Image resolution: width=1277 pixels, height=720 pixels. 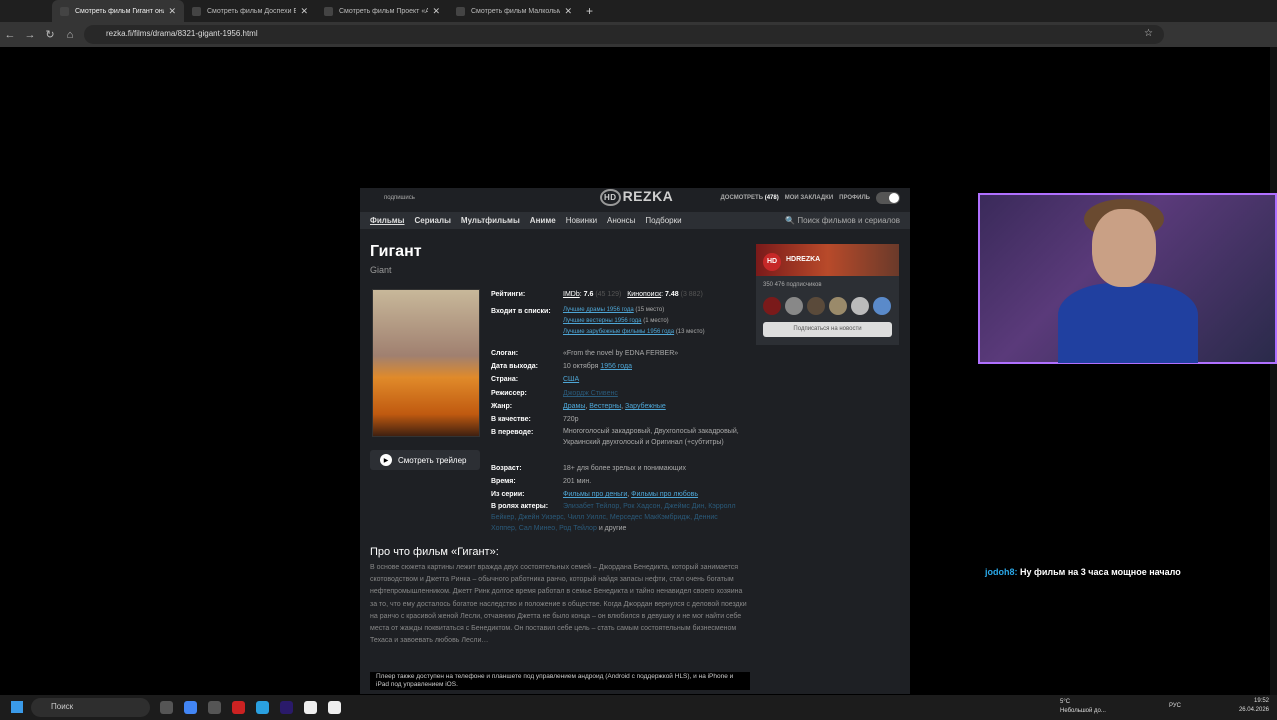 What do you see at coordinates (10, 35) in the screenshot?
I see `back-icon: ←` at bounding box center [10, 35].